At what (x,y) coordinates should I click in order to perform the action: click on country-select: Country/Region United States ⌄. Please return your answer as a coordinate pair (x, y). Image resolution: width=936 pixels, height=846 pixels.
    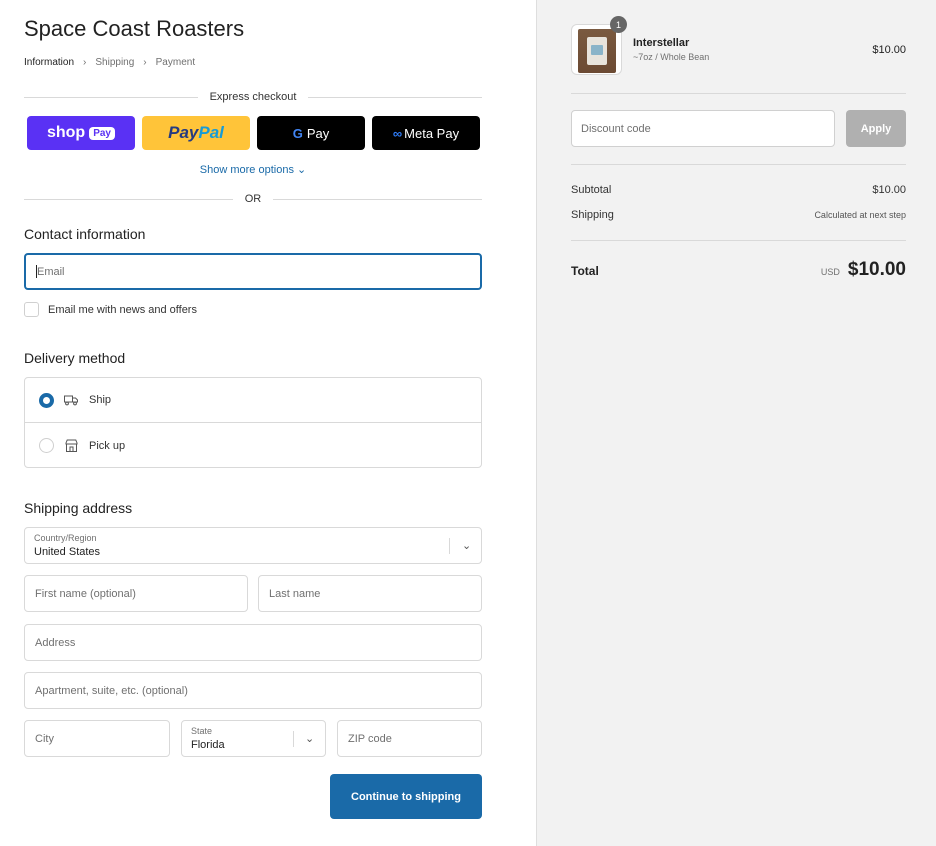
    Looking at the image, I should click on (253, 545).